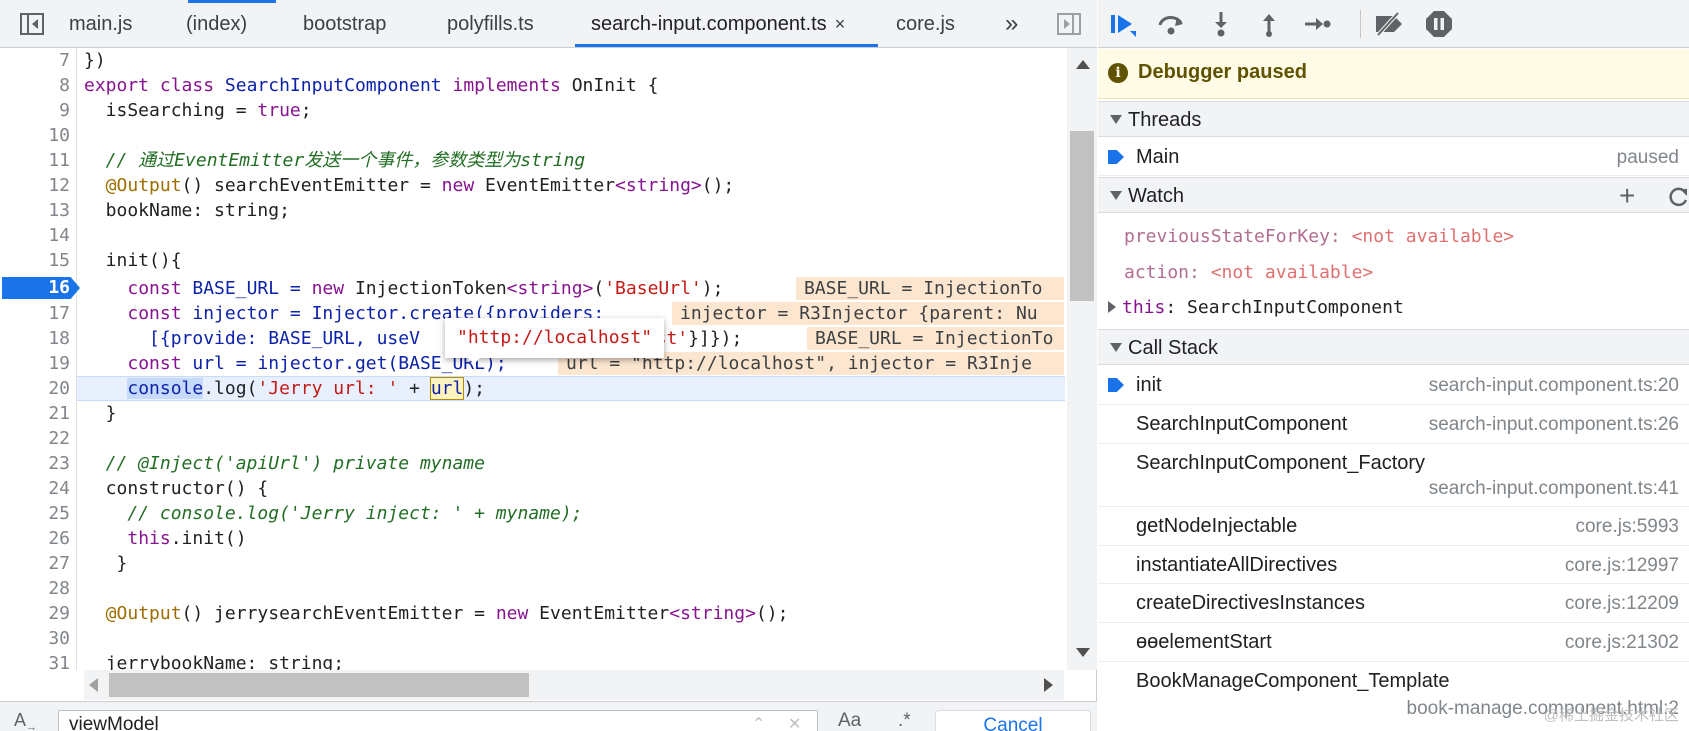 The height and width of the screenshot is (731, 1689). What do you see at coordinates (1393, 119) in the screenshot?
I see `threads-section-header: Threads` at bounding box center [1393, 119].